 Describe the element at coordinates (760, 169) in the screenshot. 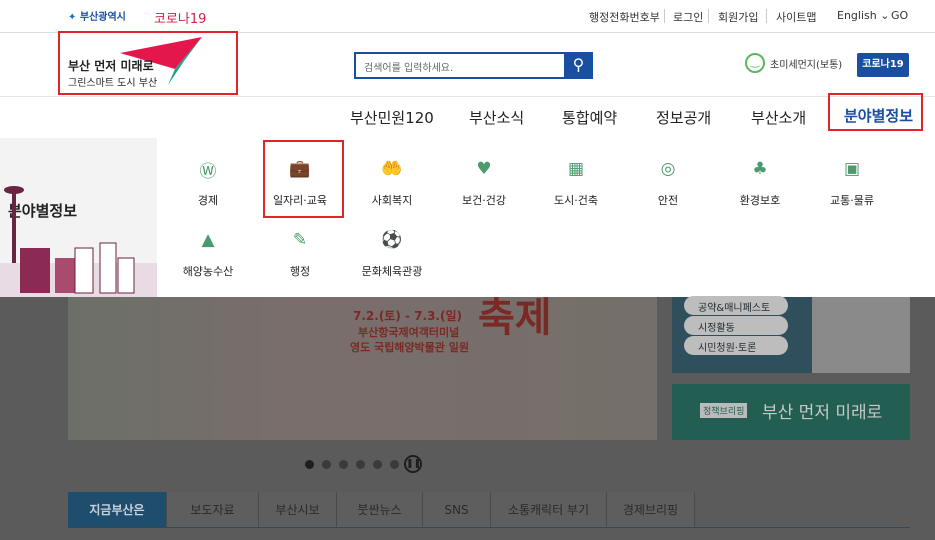

I see `trees-icon: ♣` at that location.